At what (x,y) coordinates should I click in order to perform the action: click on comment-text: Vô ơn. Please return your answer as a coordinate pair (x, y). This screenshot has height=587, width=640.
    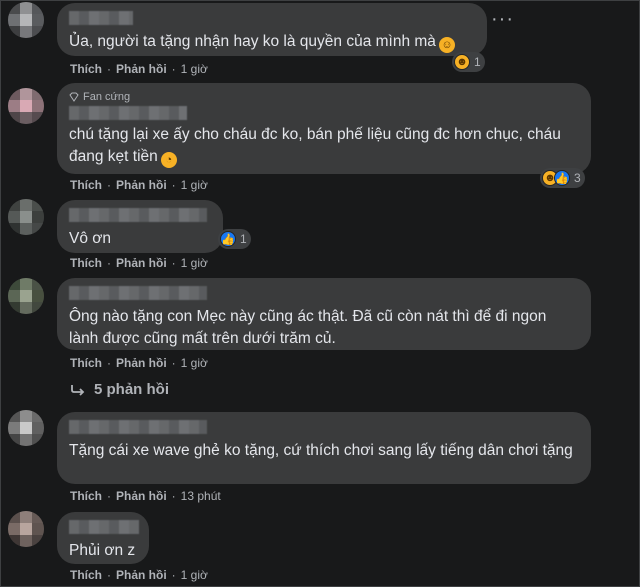
    Looking at the image, I should click on (90, 238).